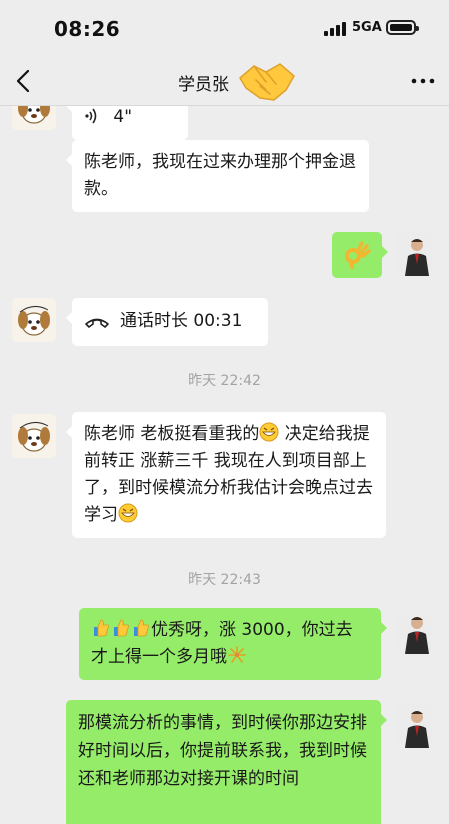 Image resolution: width=449 pixels, height=824 pixels. What do you see at coordinates (267, 80) in the screenshot?
I see `handshake-emoji-icon` at bounding box center [267, 80].